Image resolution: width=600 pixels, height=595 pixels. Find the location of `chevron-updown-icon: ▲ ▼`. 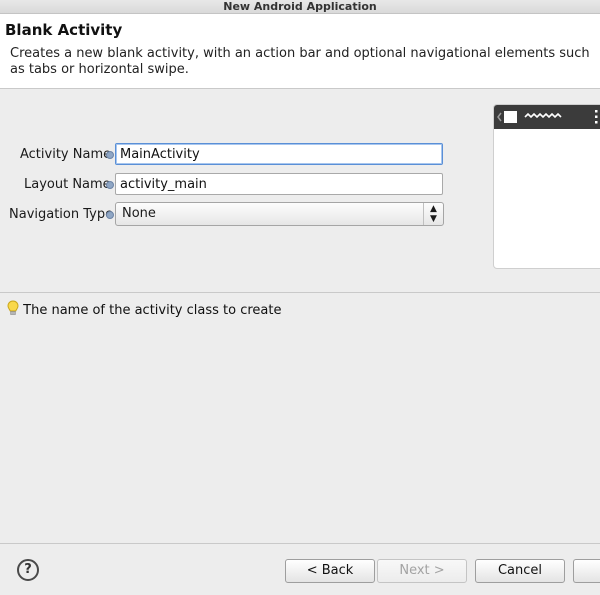

chevron-updown-icon: ▲ ▼ is located at coordinates (433, 214).